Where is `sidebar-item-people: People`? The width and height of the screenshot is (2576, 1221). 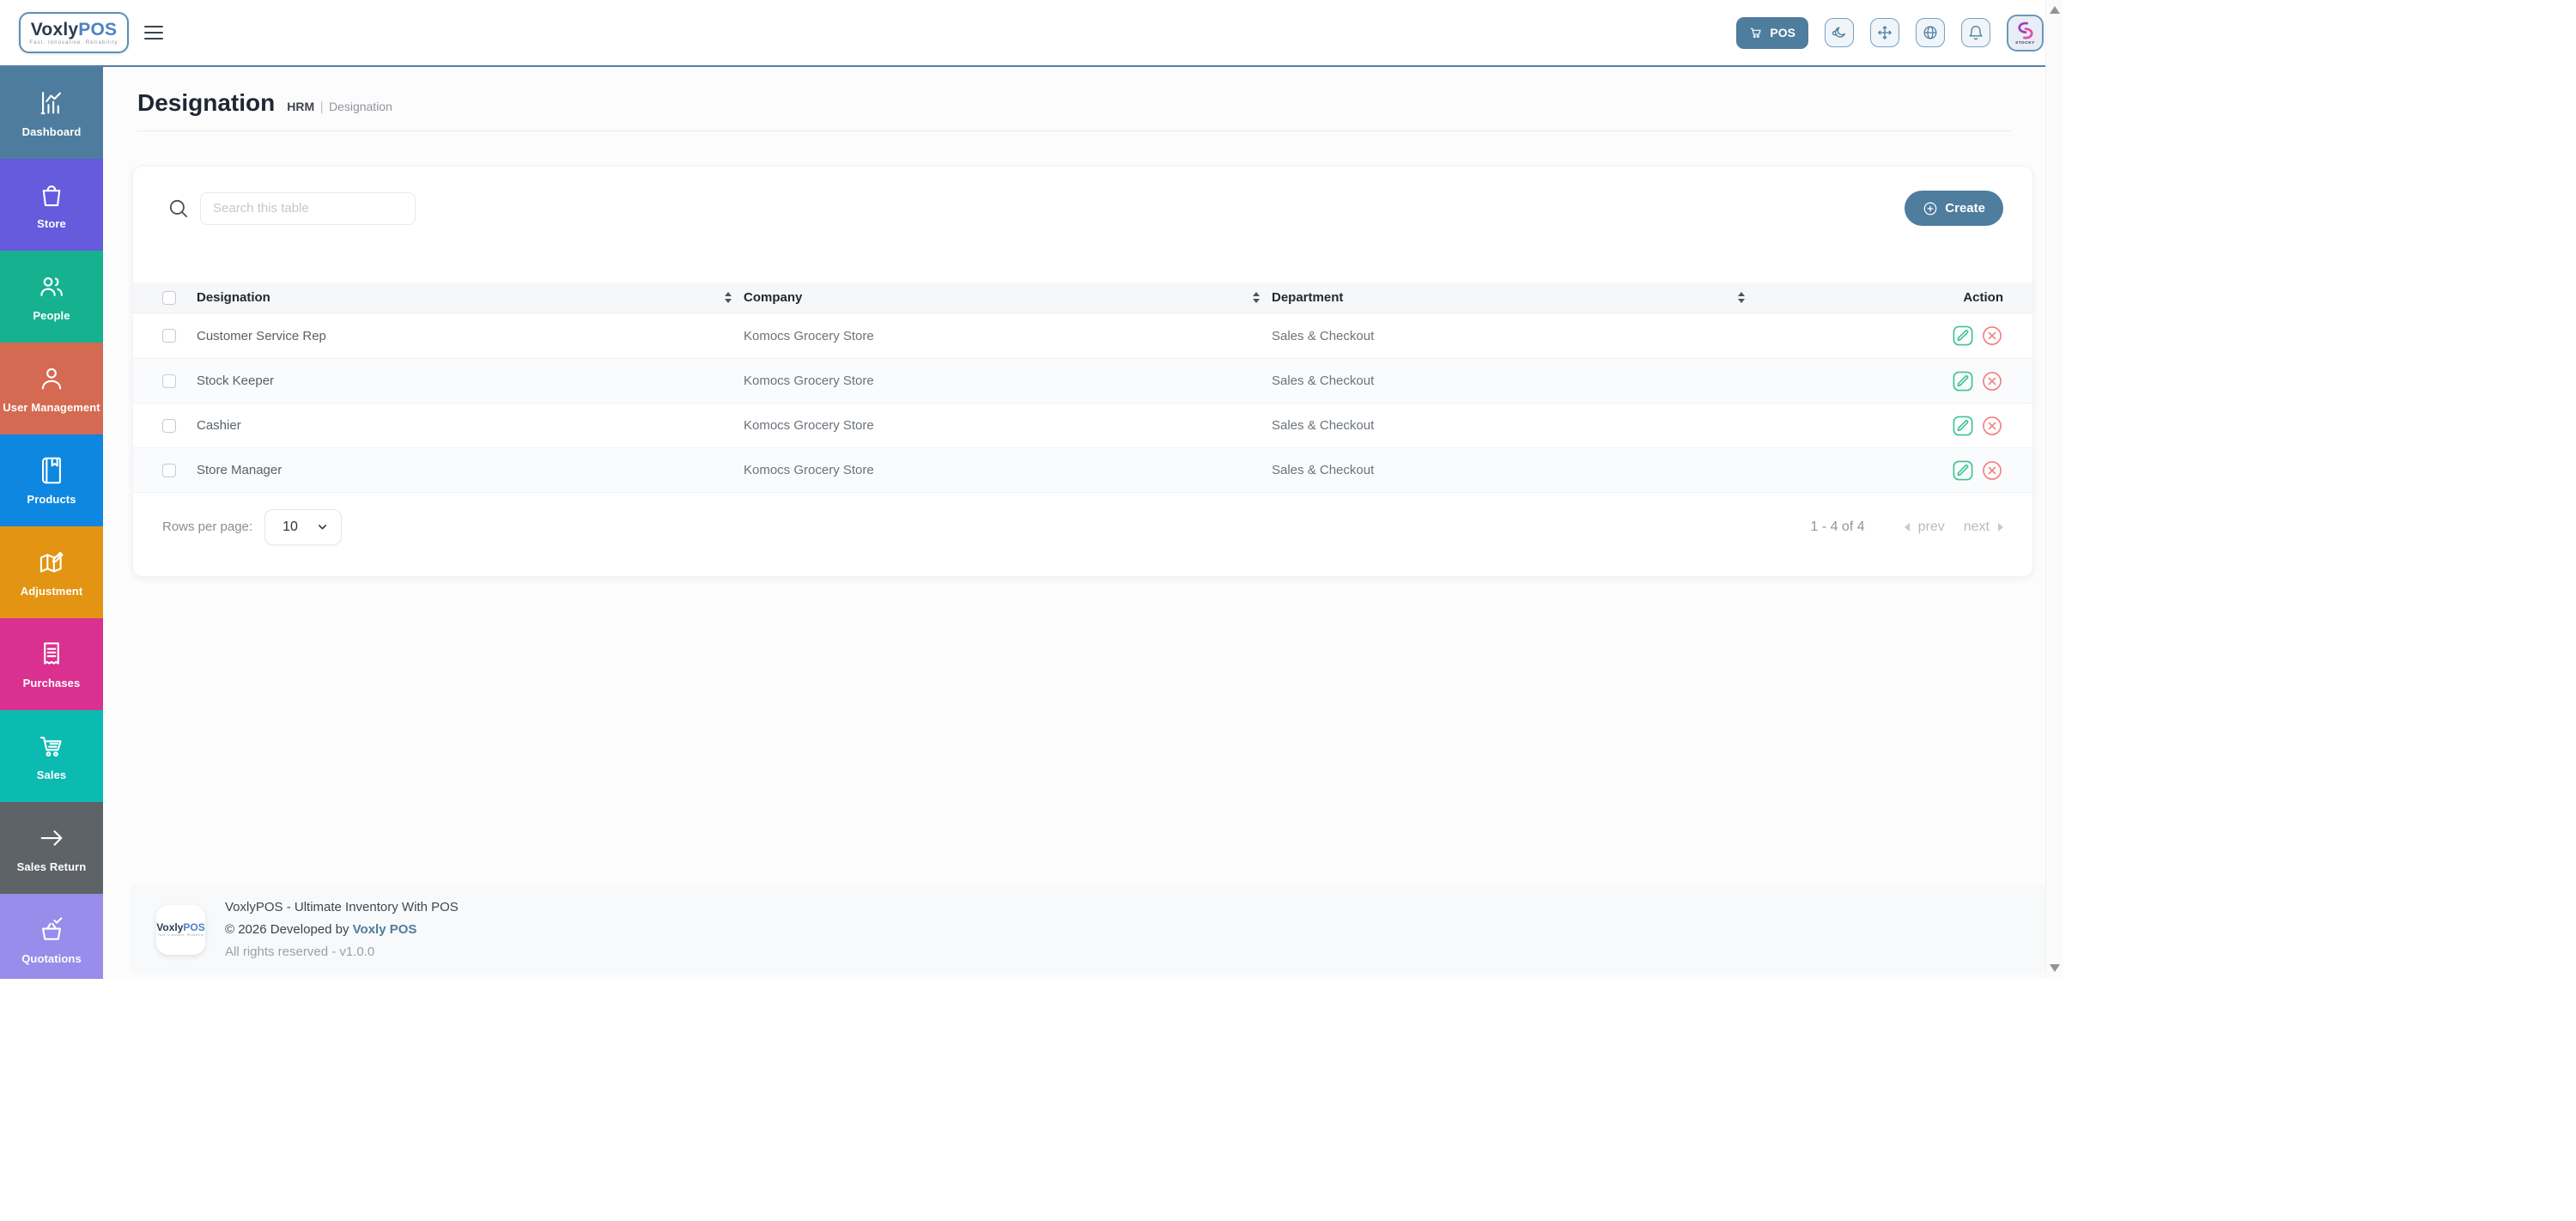
sidebar-item-people: People is located at coordinates (52, 297).